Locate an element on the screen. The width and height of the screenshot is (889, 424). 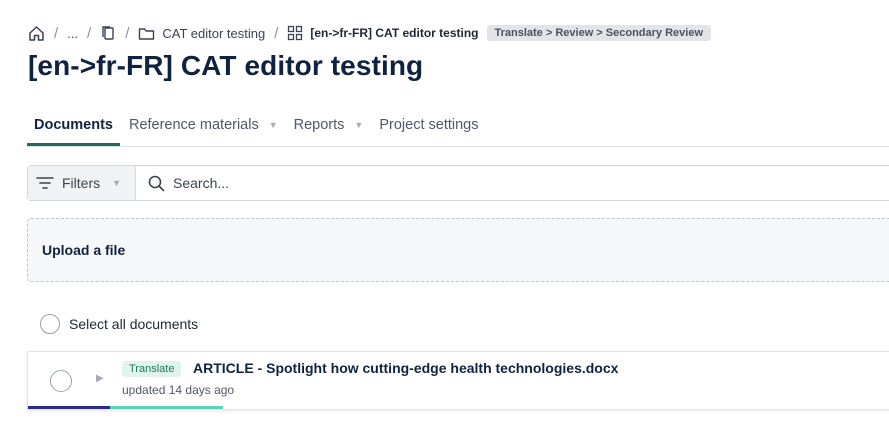
page-title: [en->fr-FR] CAT editor testing is located at coordinates (226, 65).